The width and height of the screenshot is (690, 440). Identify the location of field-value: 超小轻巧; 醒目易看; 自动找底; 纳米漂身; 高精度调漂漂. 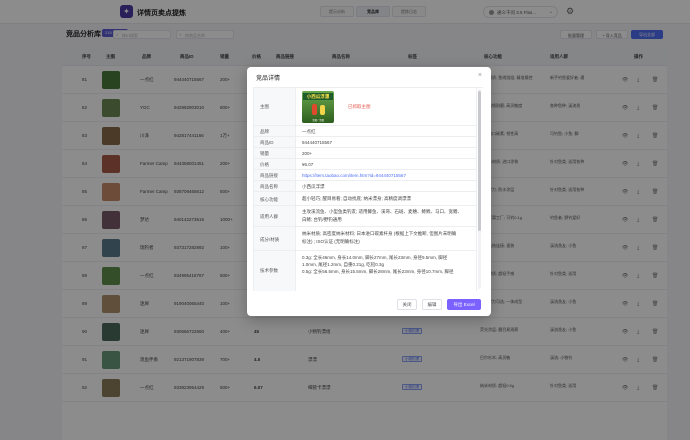
(356, 198).